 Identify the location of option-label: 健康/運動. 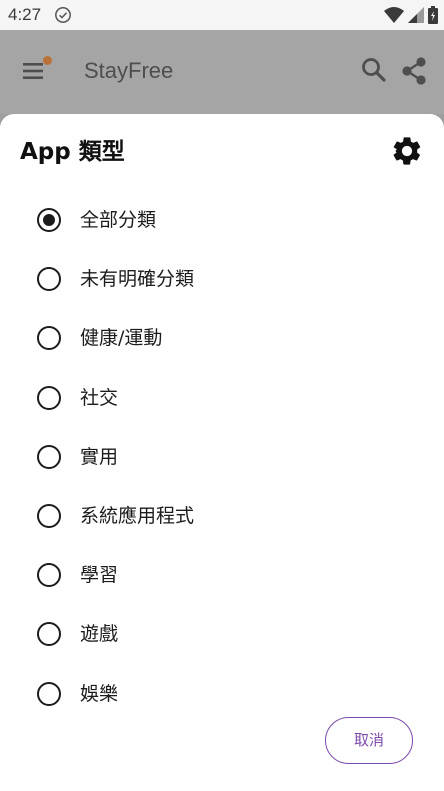
(121, 338).